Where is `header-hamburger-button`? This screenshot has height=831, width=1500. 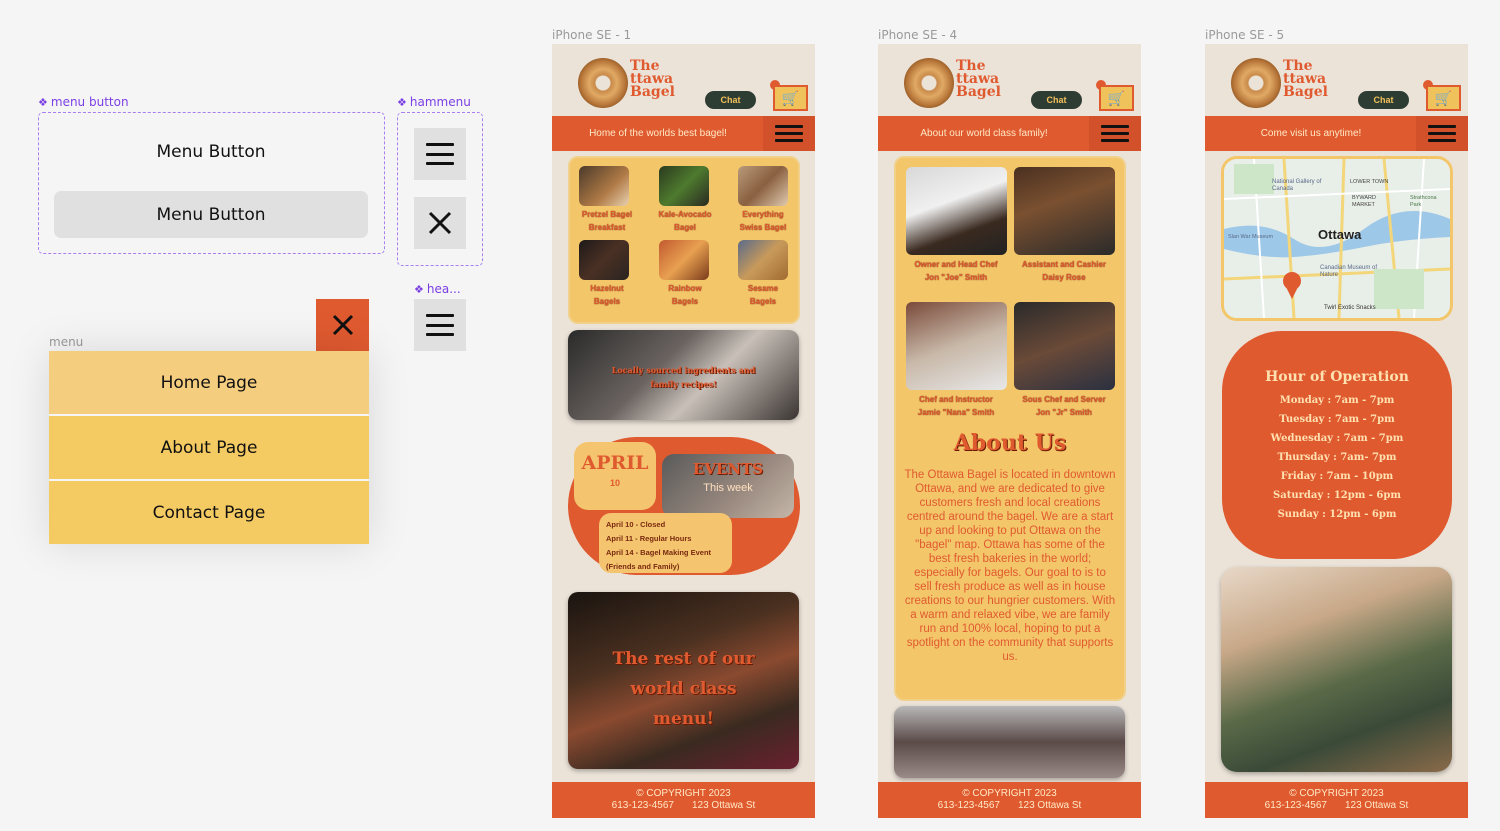 header-hamburger-button is located at coordinates (440, 325).